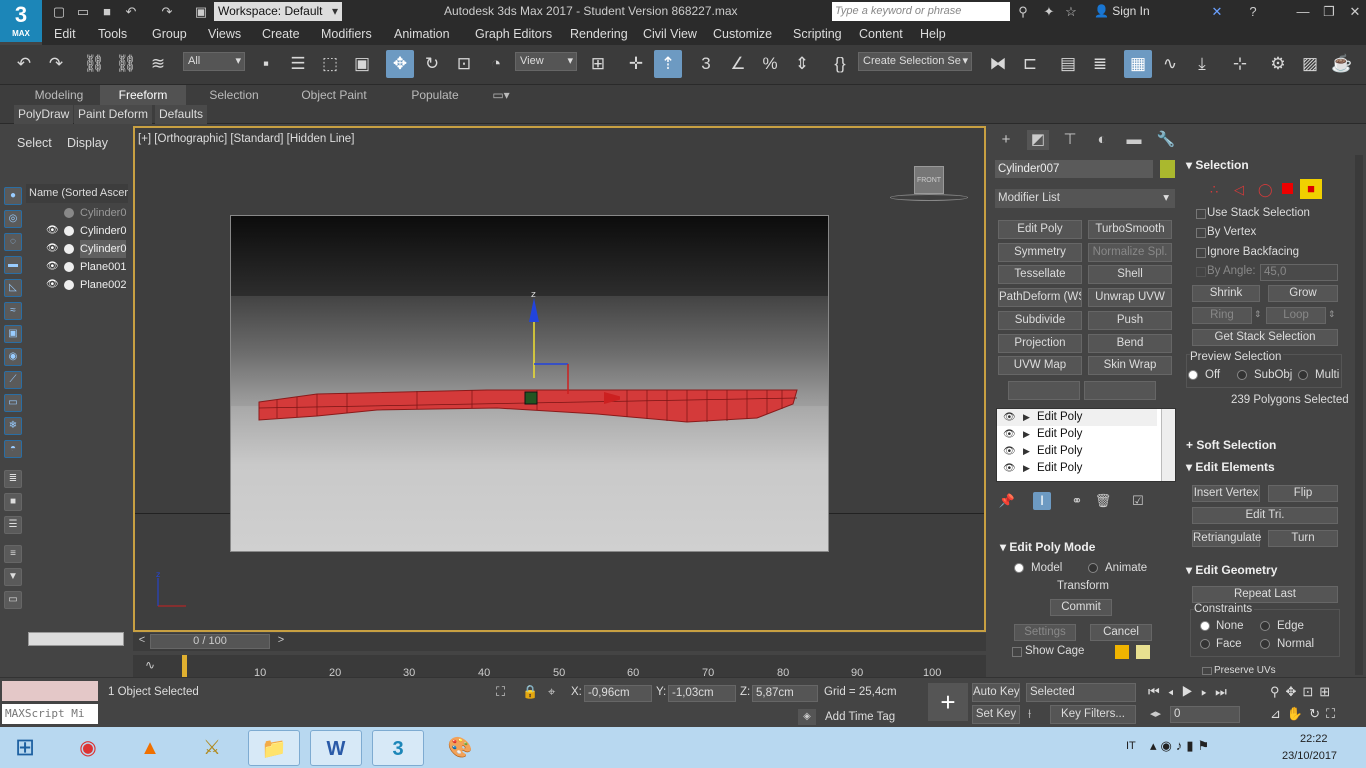  Describe the element at coordinates (1222, 315) in the screenshot. I see `ring-button: Ring` at that location.